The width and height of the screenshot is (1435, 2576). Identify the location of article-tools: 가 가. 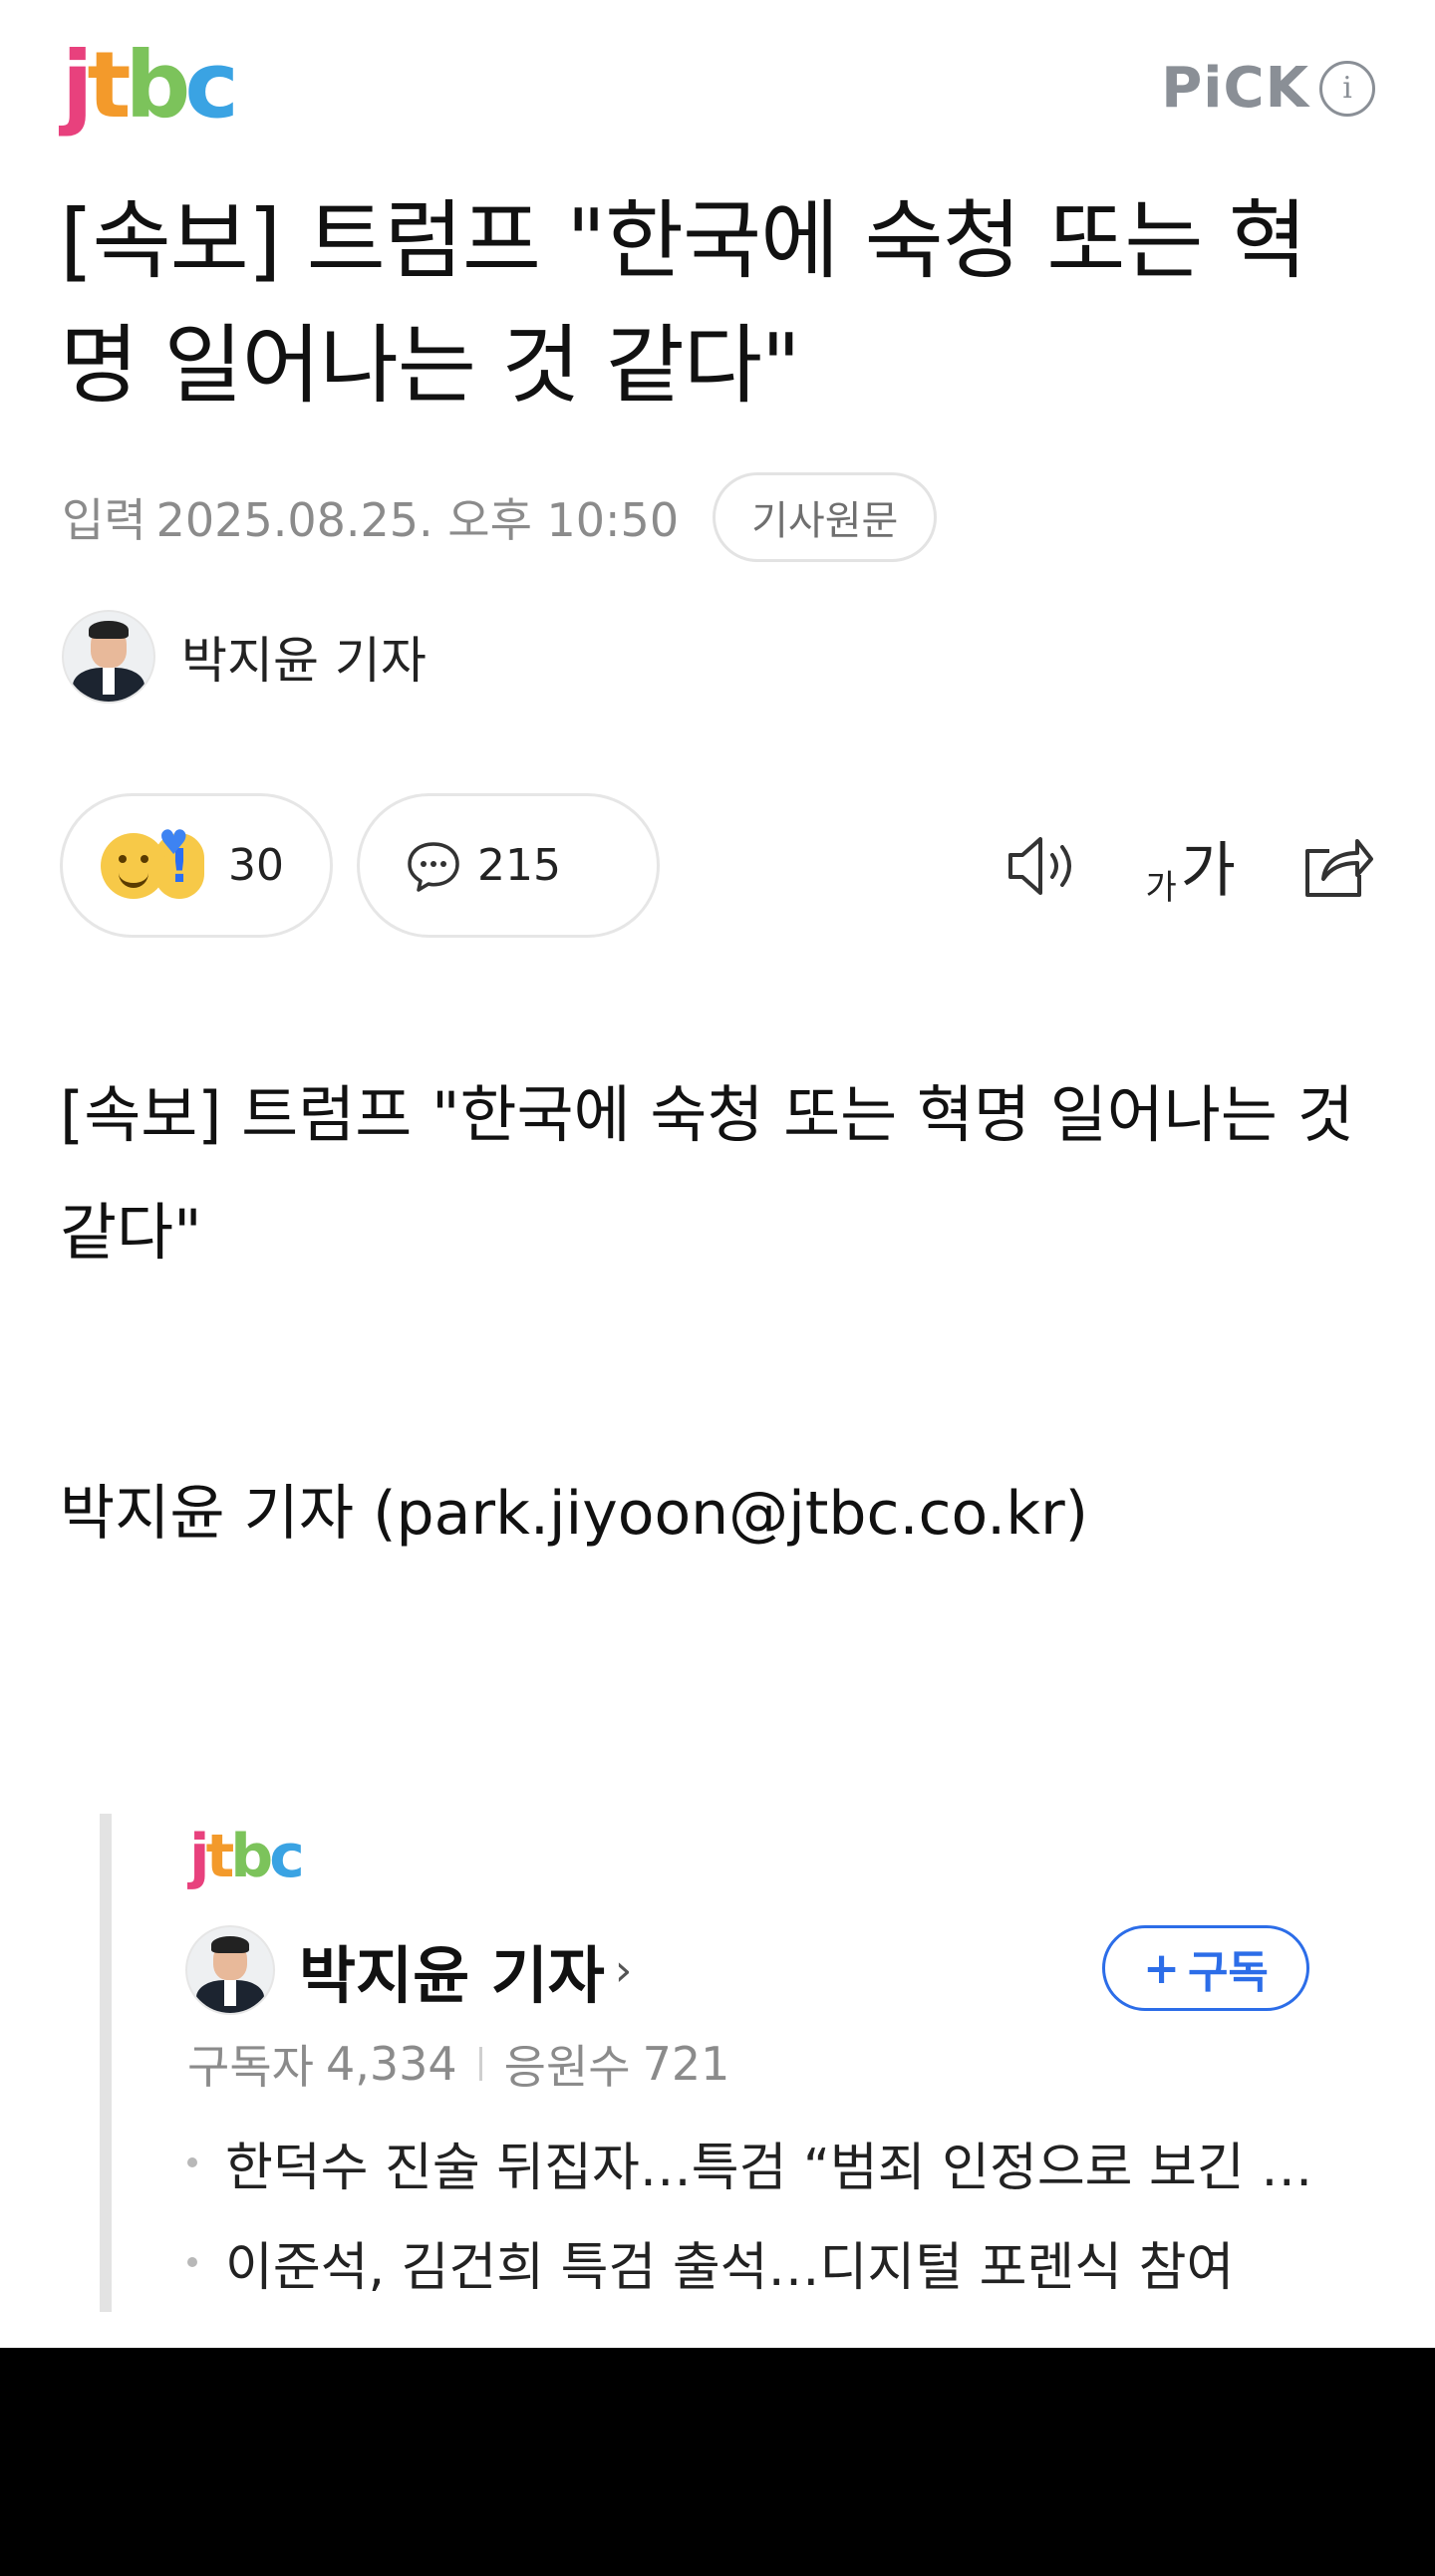
(1189, 865).